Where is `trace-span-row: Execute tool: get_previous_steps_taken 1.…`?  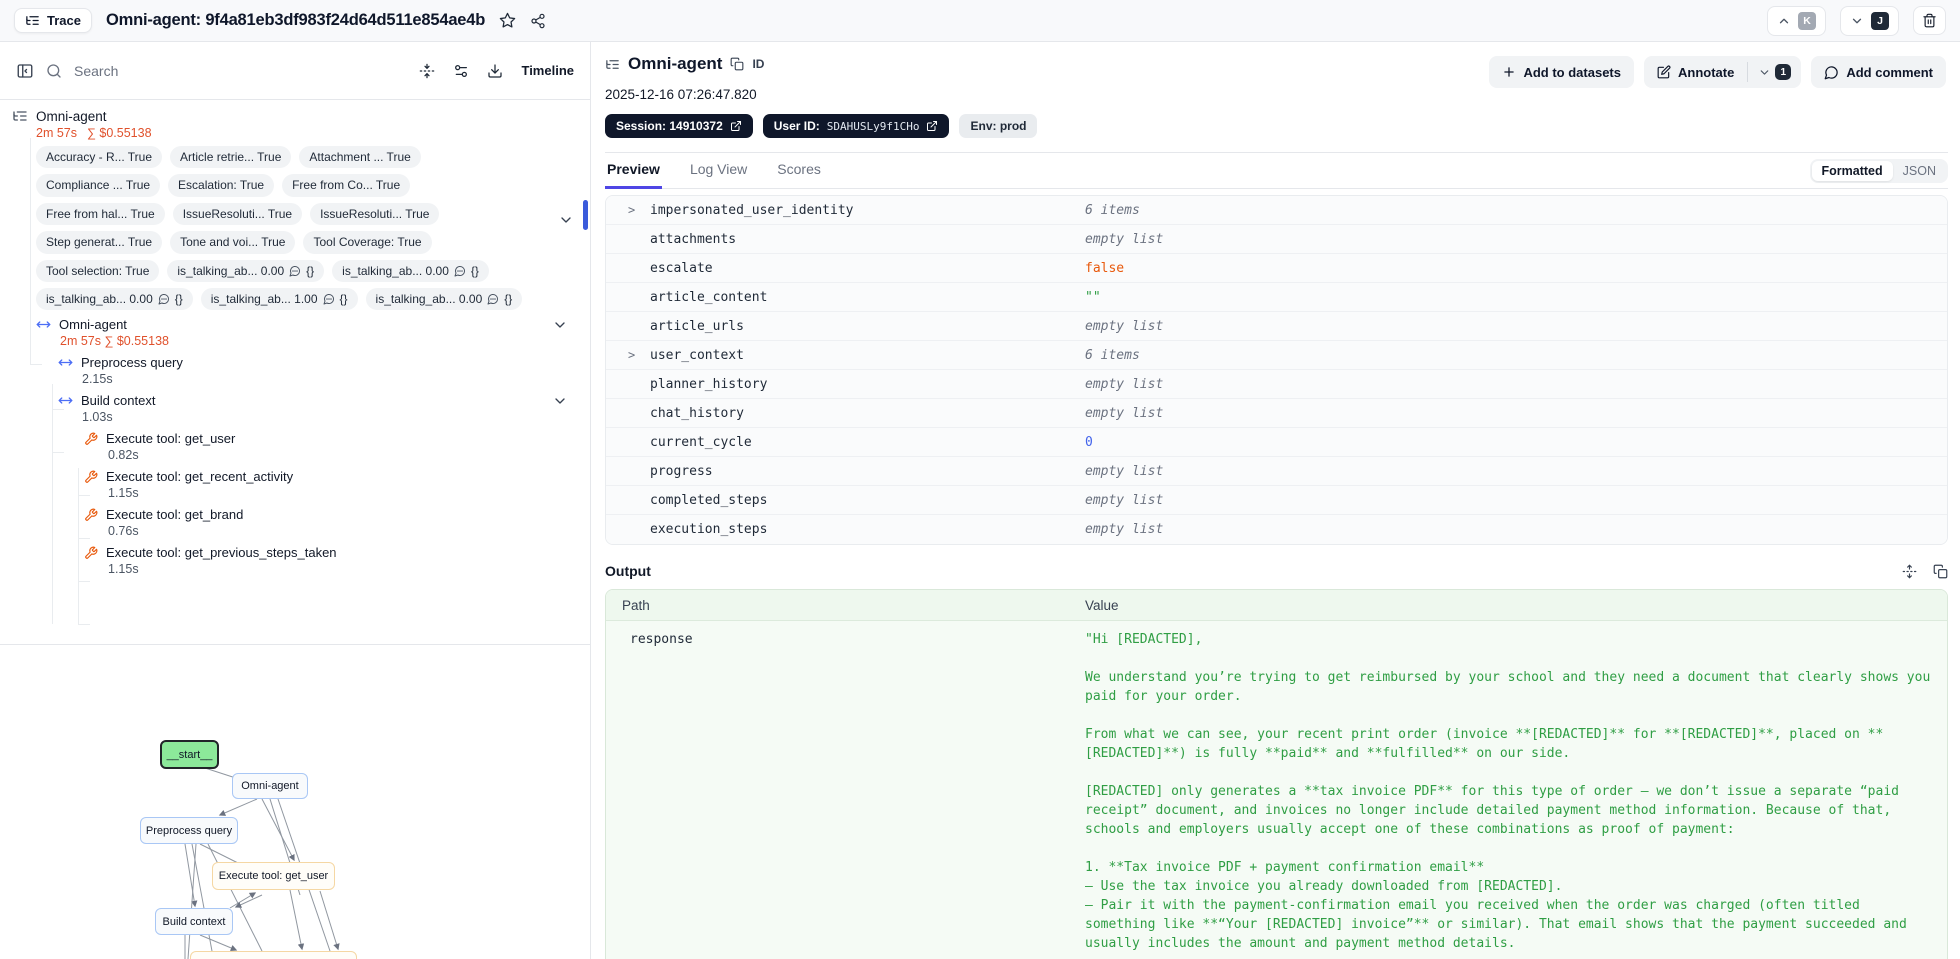
trace-span-row: Execute tool: get_previous_steps_taken 1.… is located at coordinates (295, 560).